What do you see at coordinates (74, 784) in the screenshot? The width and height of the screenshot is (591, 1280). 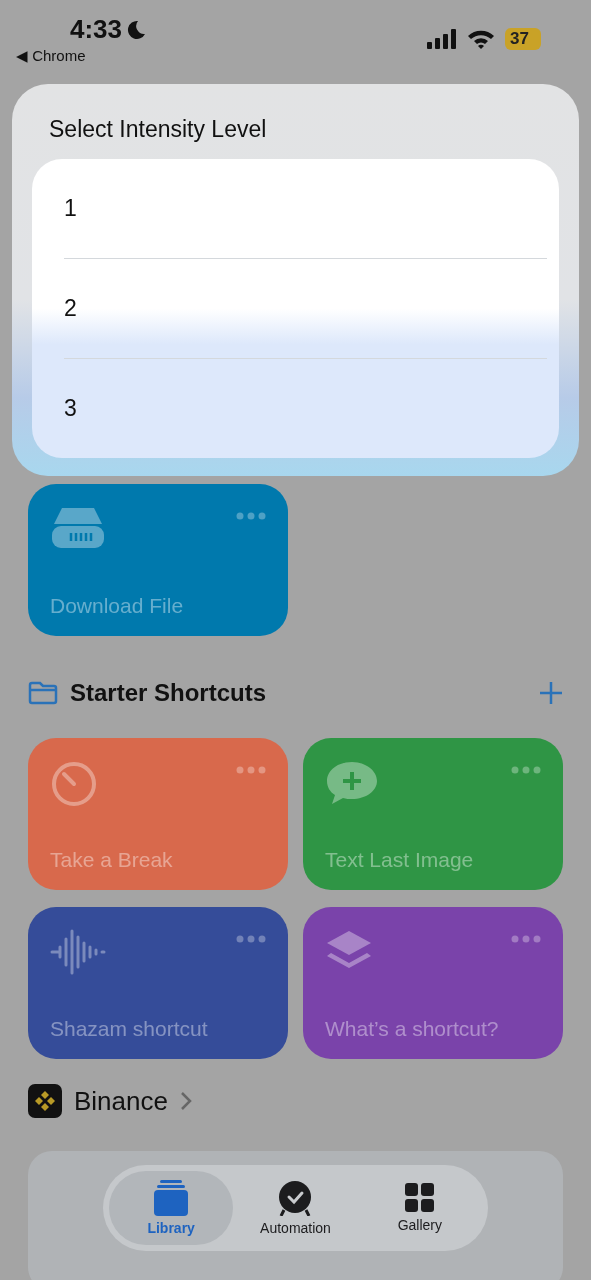 I see `timer-icon` at bounding box center [74, 784].